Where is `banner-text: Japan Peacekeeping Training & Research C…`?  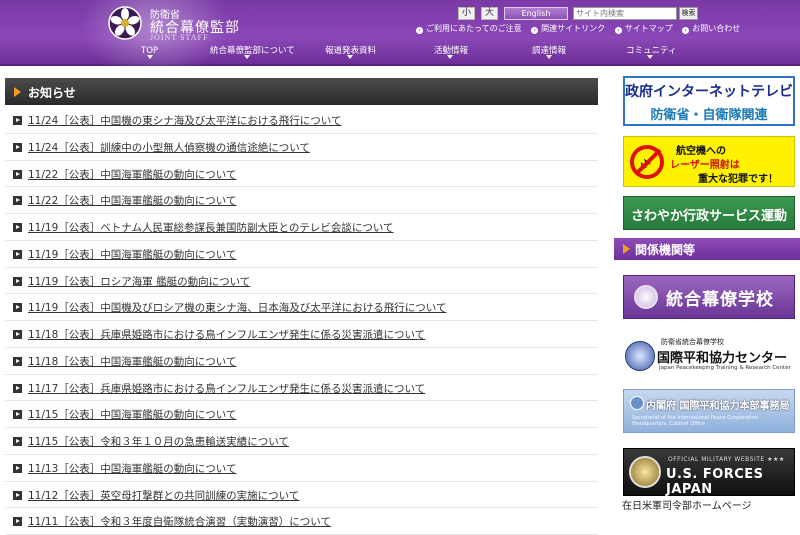
banner-text: Japan Peacekeeping Training & Research C… is located at coordinates (725, 368).